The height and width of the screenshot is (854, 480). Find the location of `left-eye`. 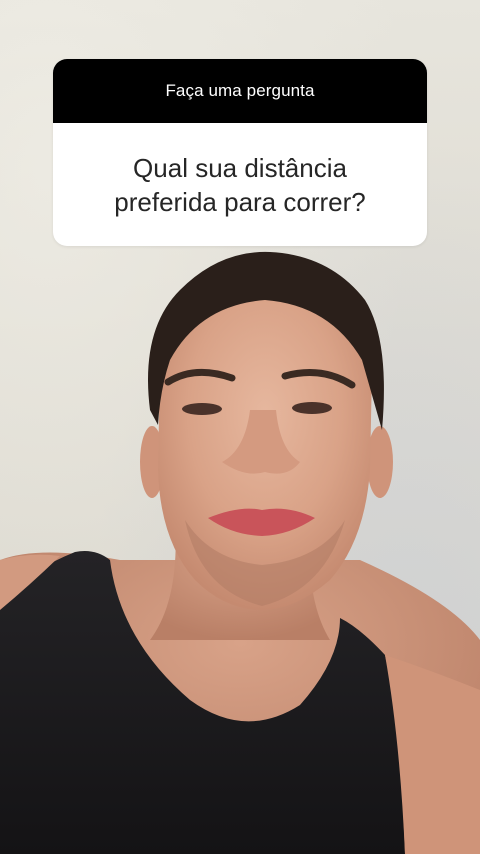

left-eye is located at coordinates (202, 409).